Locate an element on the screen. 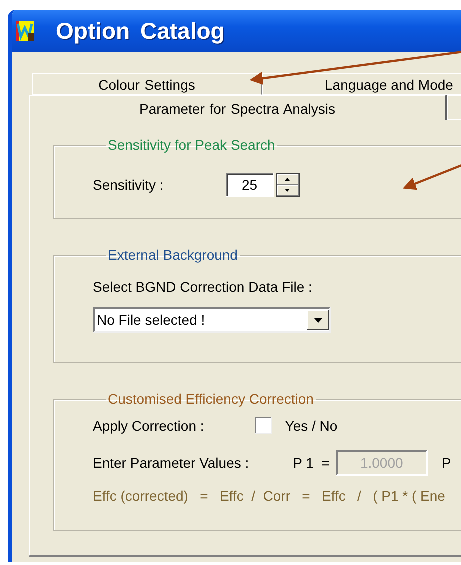 Image resolution: width=461 pixels, height=565 pixels. group-title: Customised Efficiency Correction is located at coordinates (211, 399).